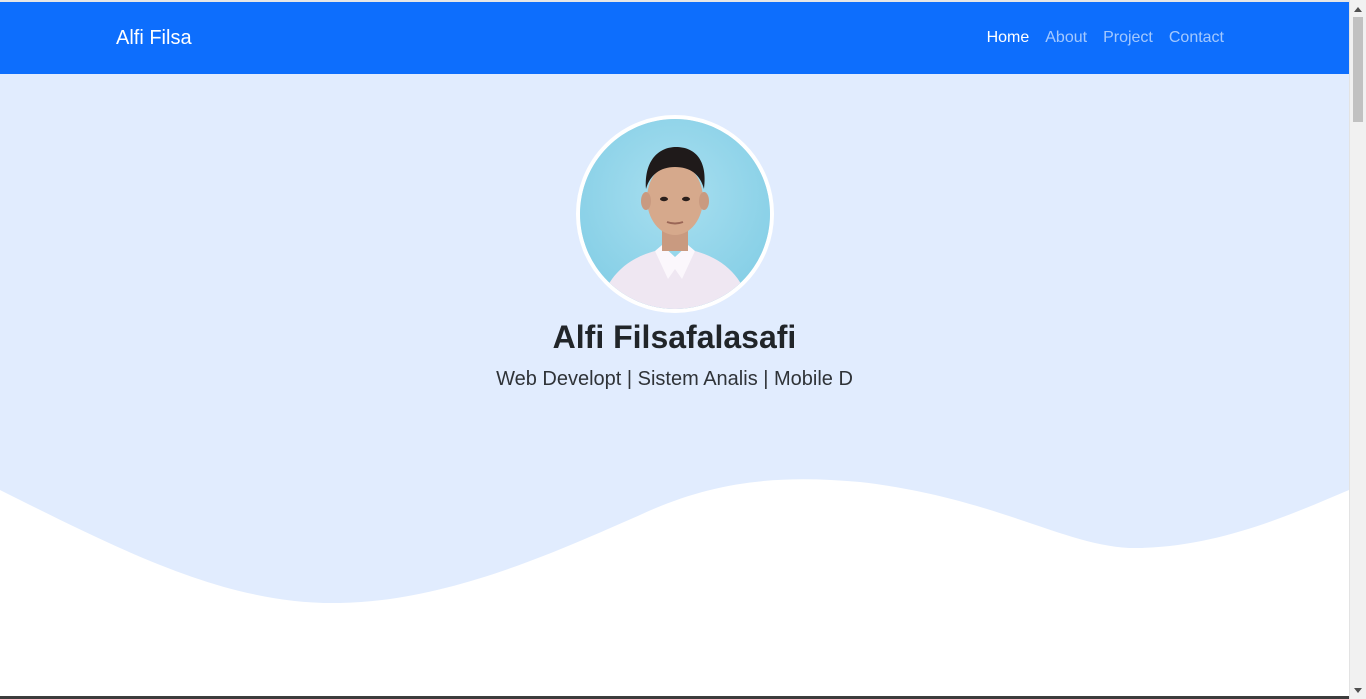 Image resolution: width=1366 pixels, height=699 pixels. I want to click on nav-link-home: Home, so click(1008, 38).